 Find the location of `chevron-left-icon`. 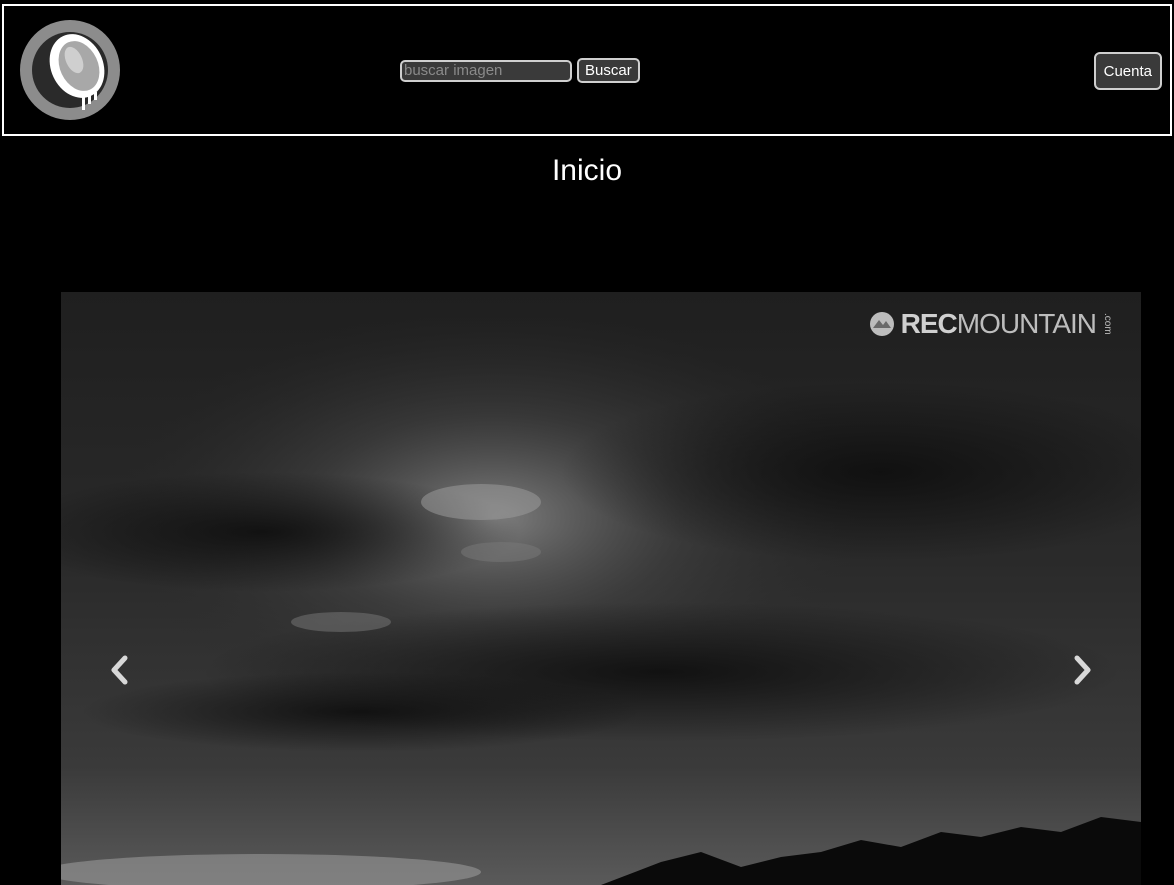

chevron-left-icon is located at coordinates (119, 670).